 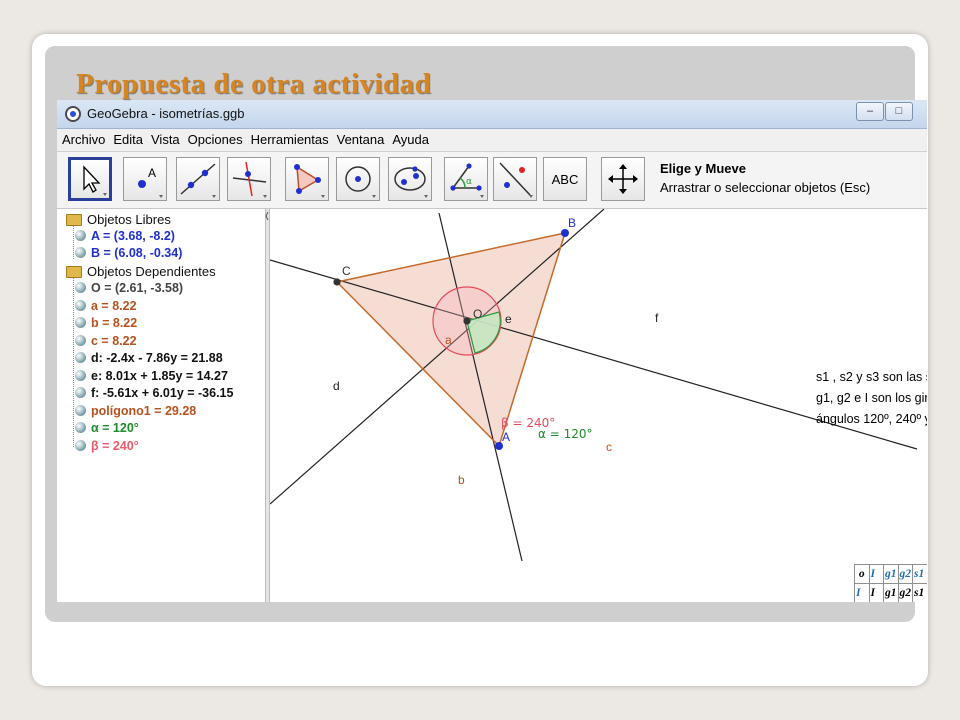 What do you see at coordinates (565, 179) in the screenshot?
I see `text-tool-button: ABC` at bounding box center [565, 179].